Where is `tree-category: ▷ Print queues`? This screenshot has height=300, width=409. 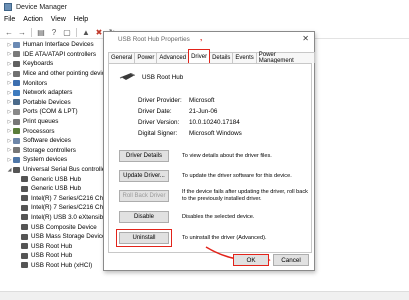 tree-category: ▷ Print queues is located at coordinates (55, 122).